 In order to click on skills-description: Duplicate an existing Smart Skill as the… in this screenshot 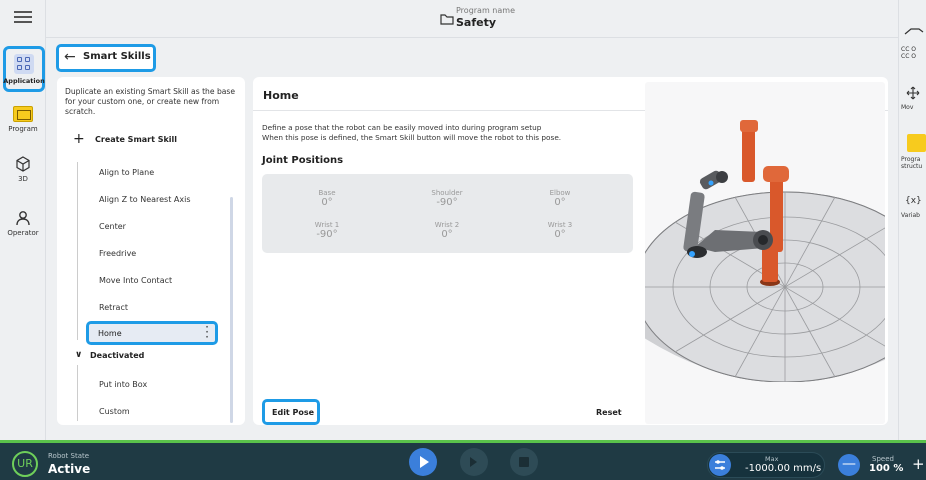, I will do `click(150, 101)`.